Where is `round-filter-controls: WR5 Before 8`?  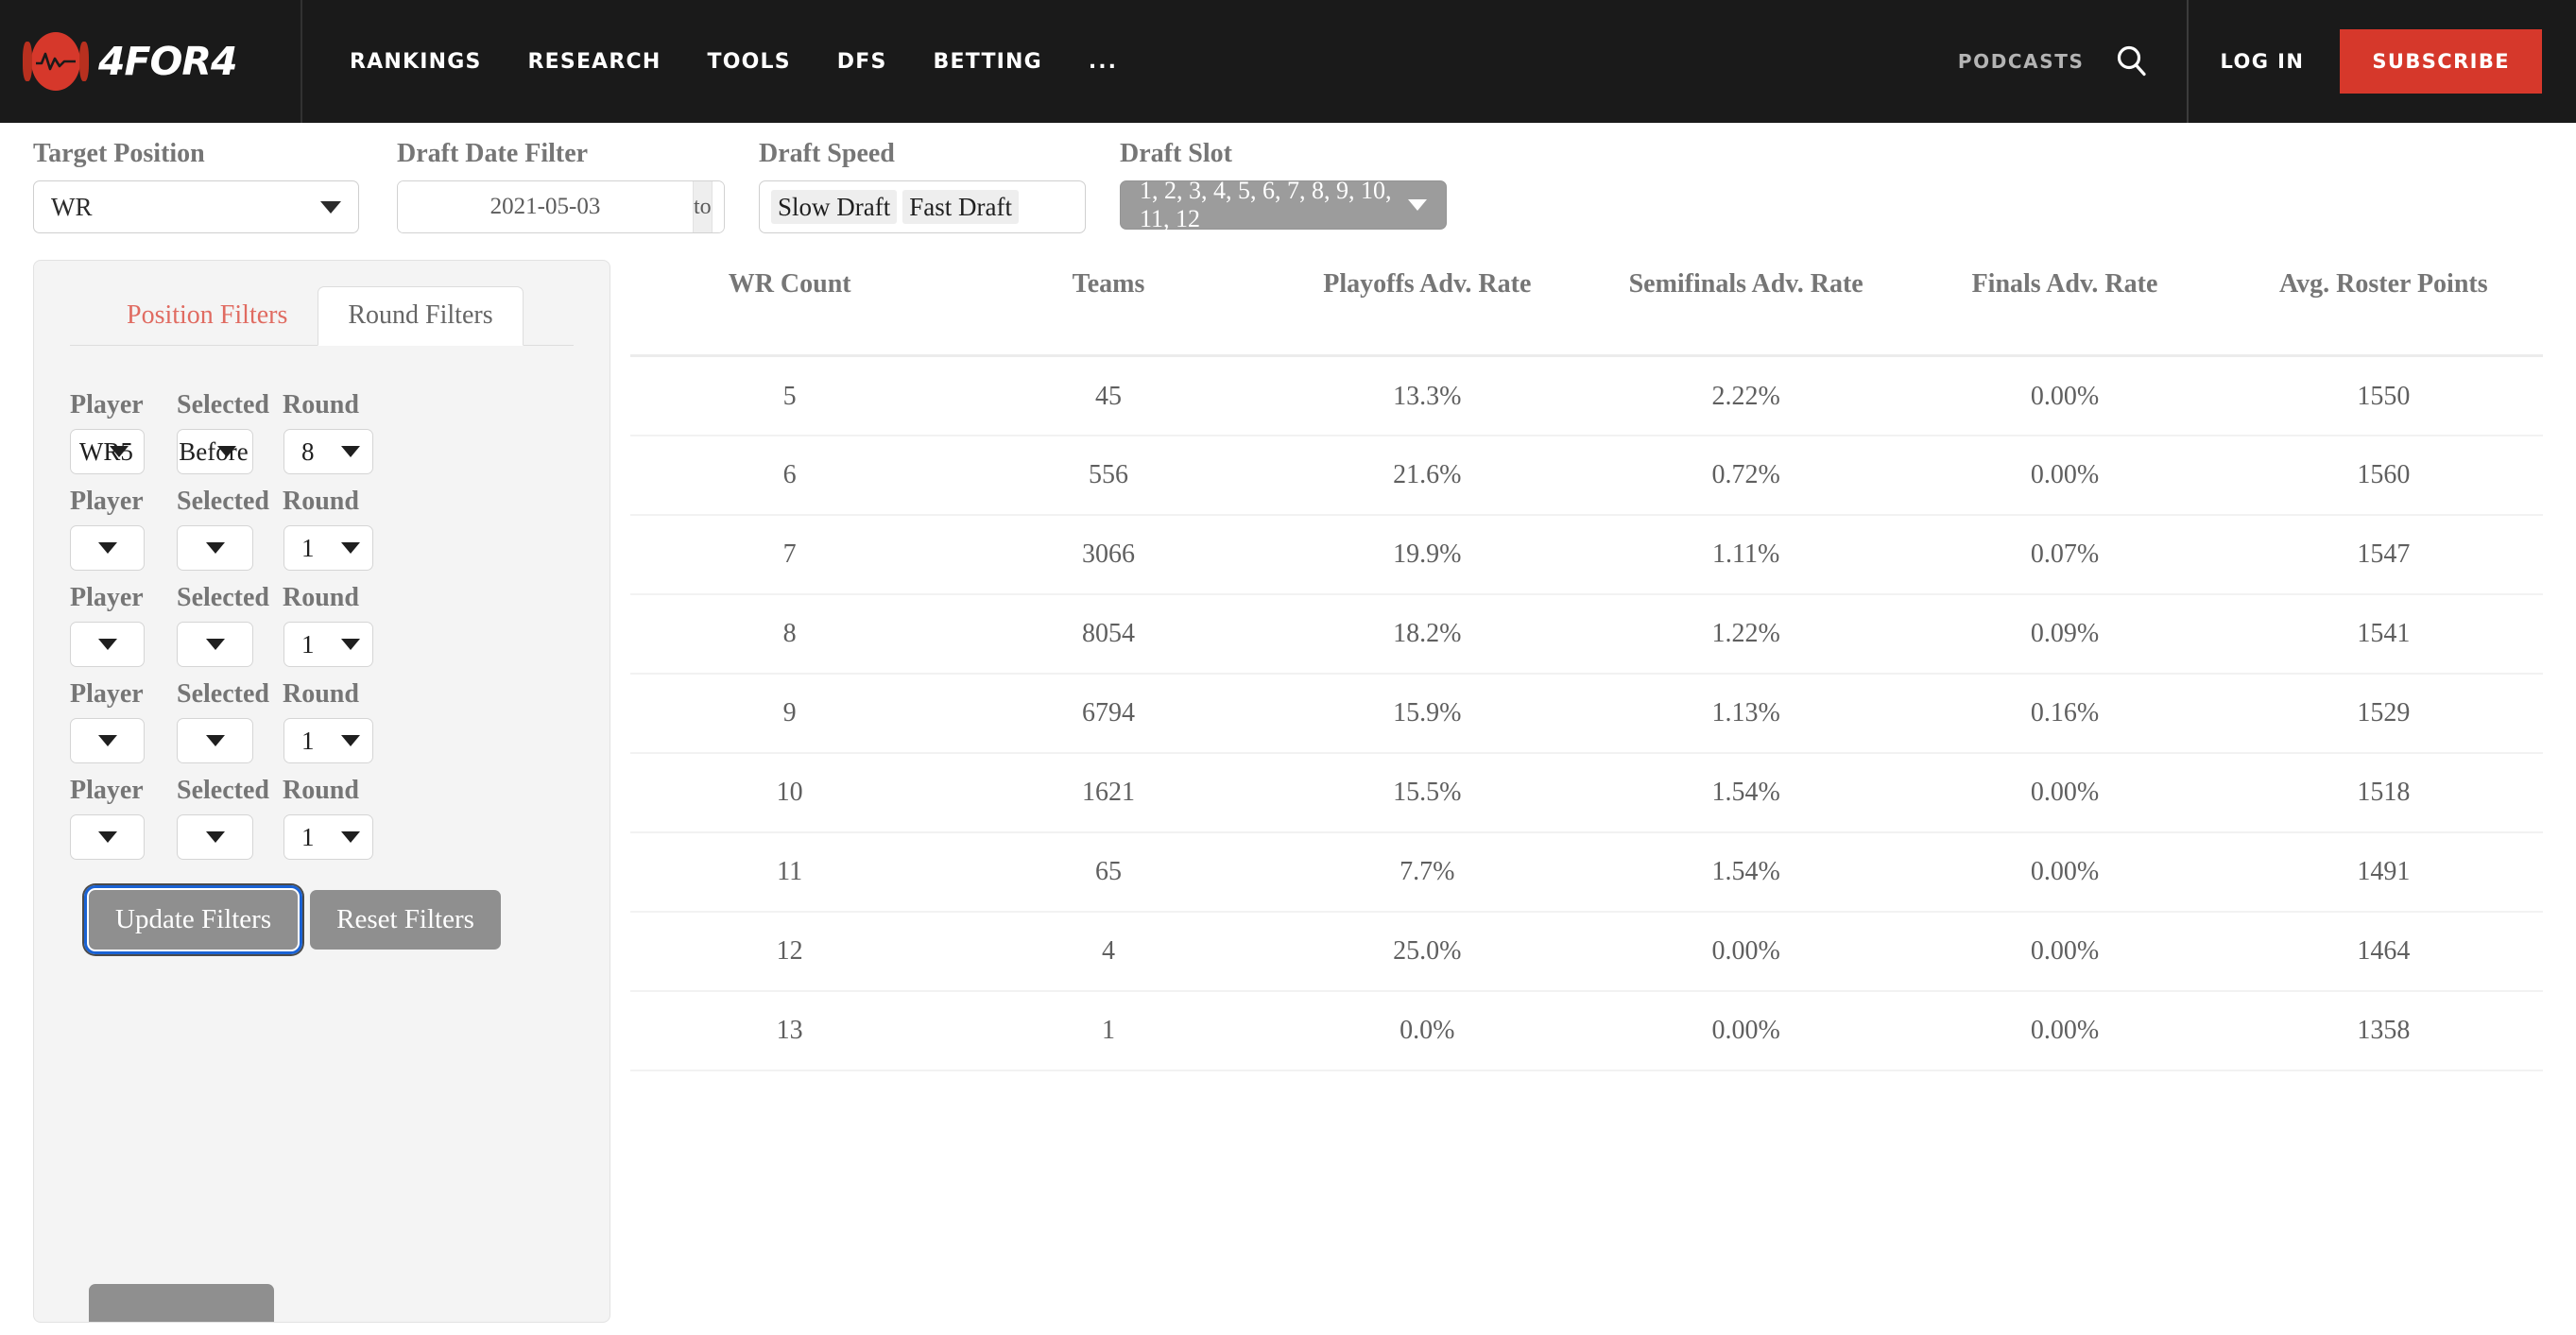
round-filter-controls: WR5 Before 8 is located at coordinates (322, 451).